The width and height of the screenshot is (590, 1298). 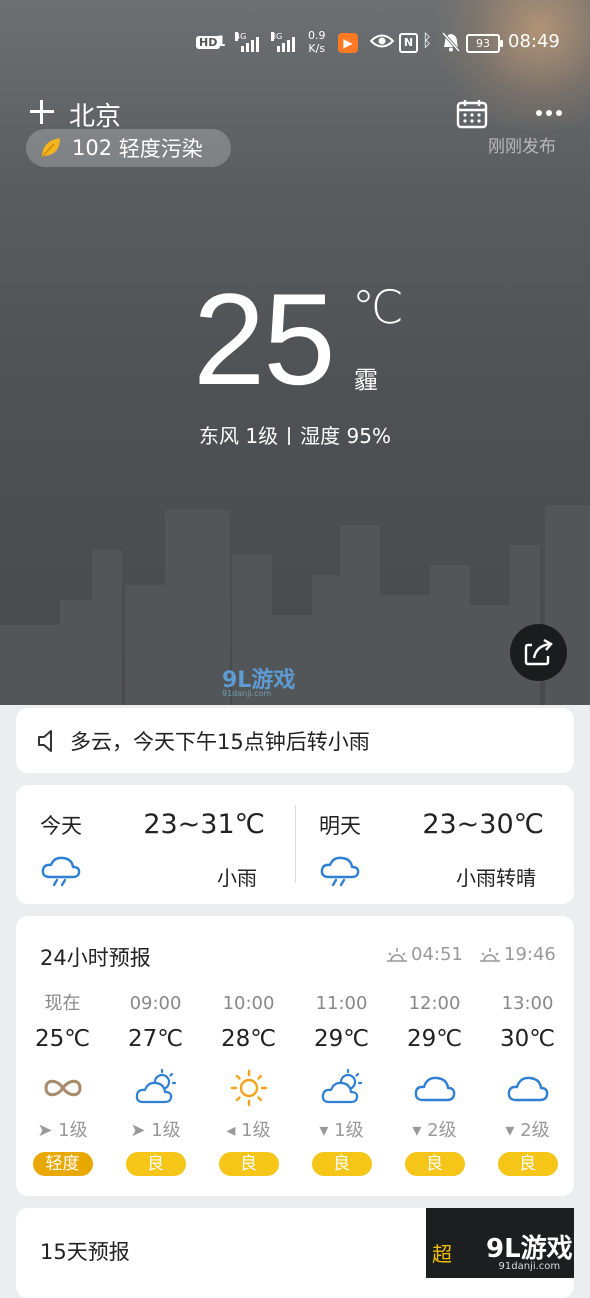 What do you see at coordinates (155, 1039) in the screenshot?
I see `hour-temp: 27℃` at bounding box center [155, 1039].